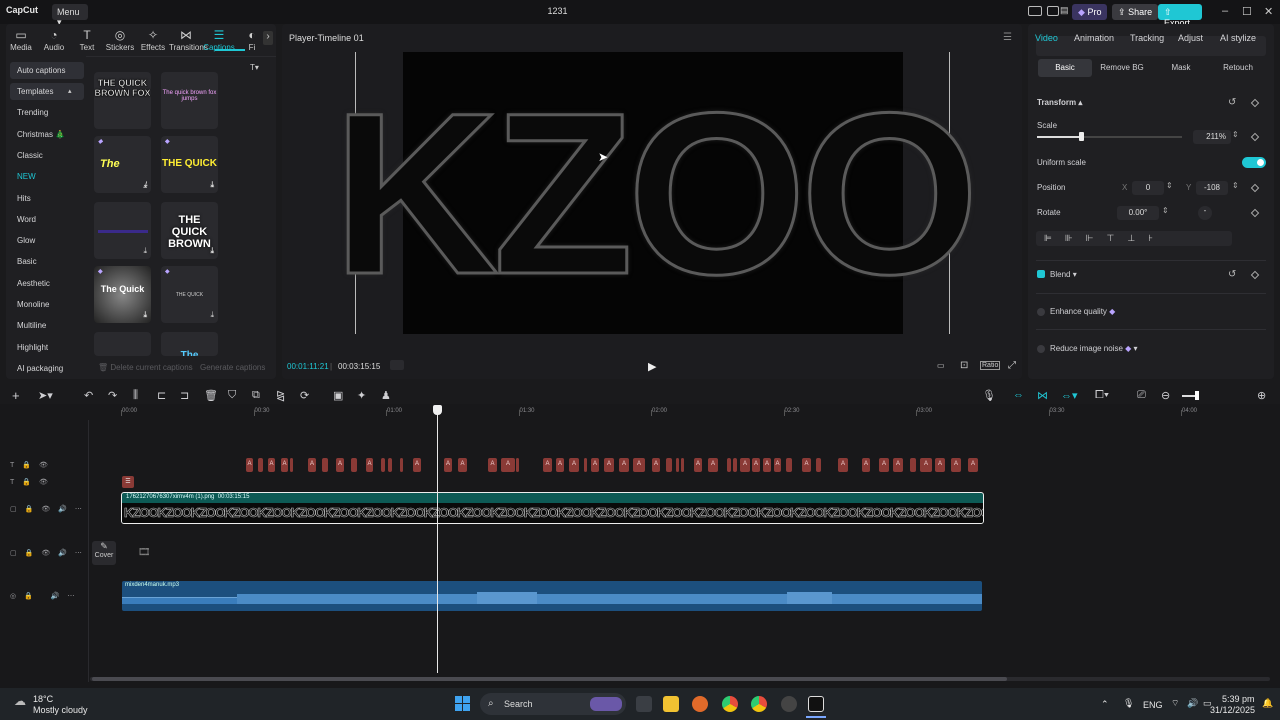  I want to click on split-left-icon: ⊏, so click(161, 395).